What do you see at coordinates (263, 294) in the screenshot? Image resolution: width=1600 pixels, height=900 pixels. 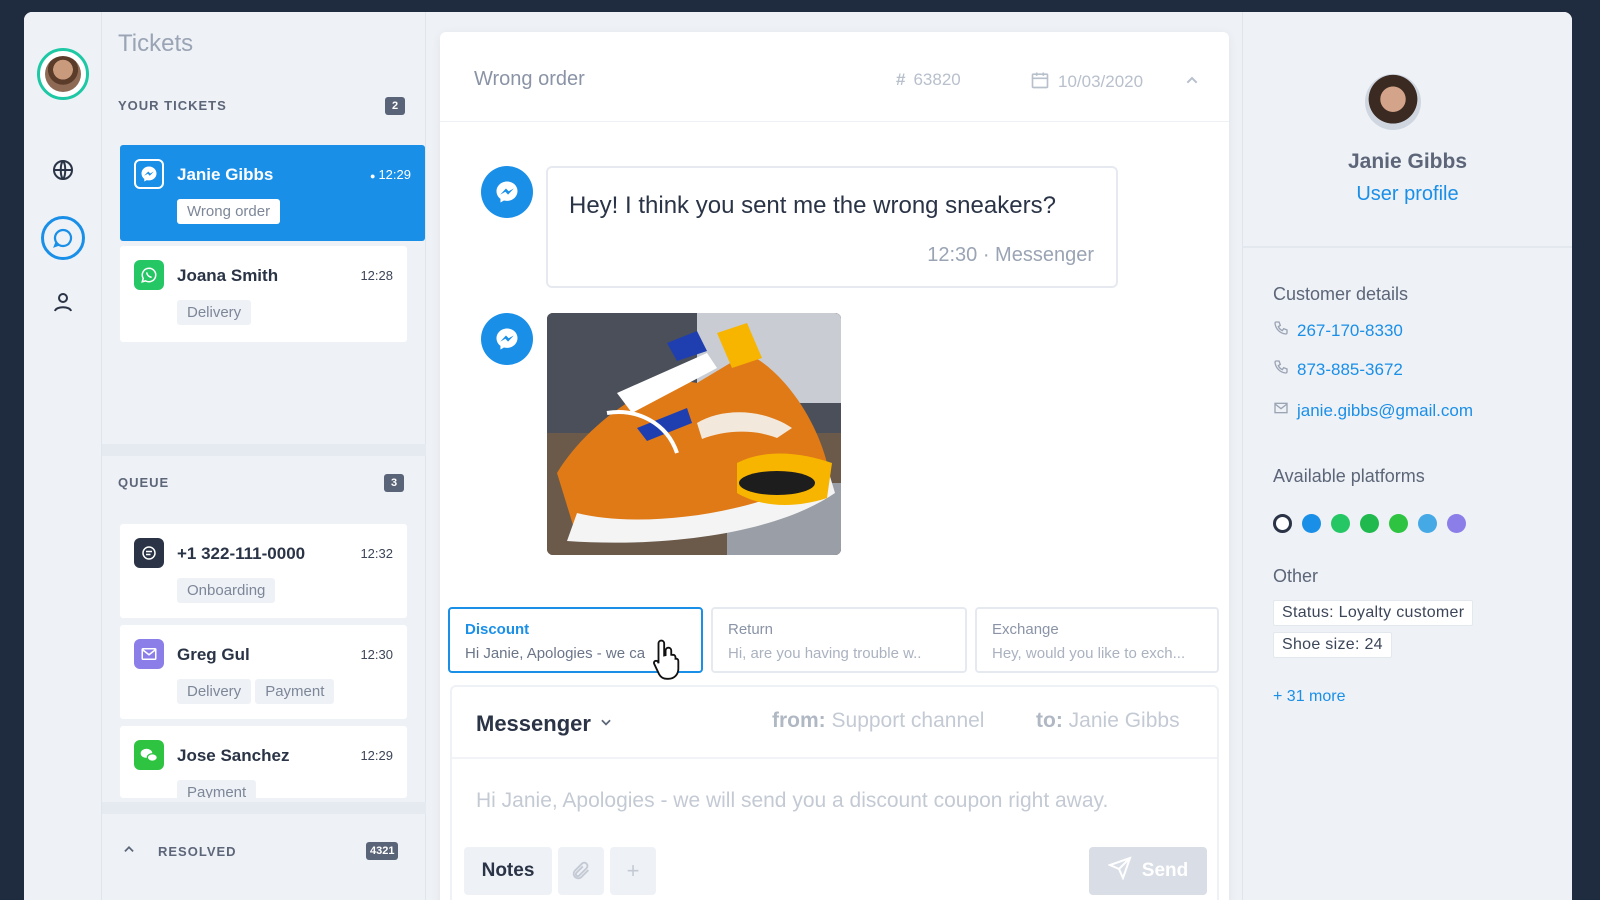 I see `ticket-card-joana-smith: Joana Smith 12:28 Delivery` at bounding box center [263, 294].